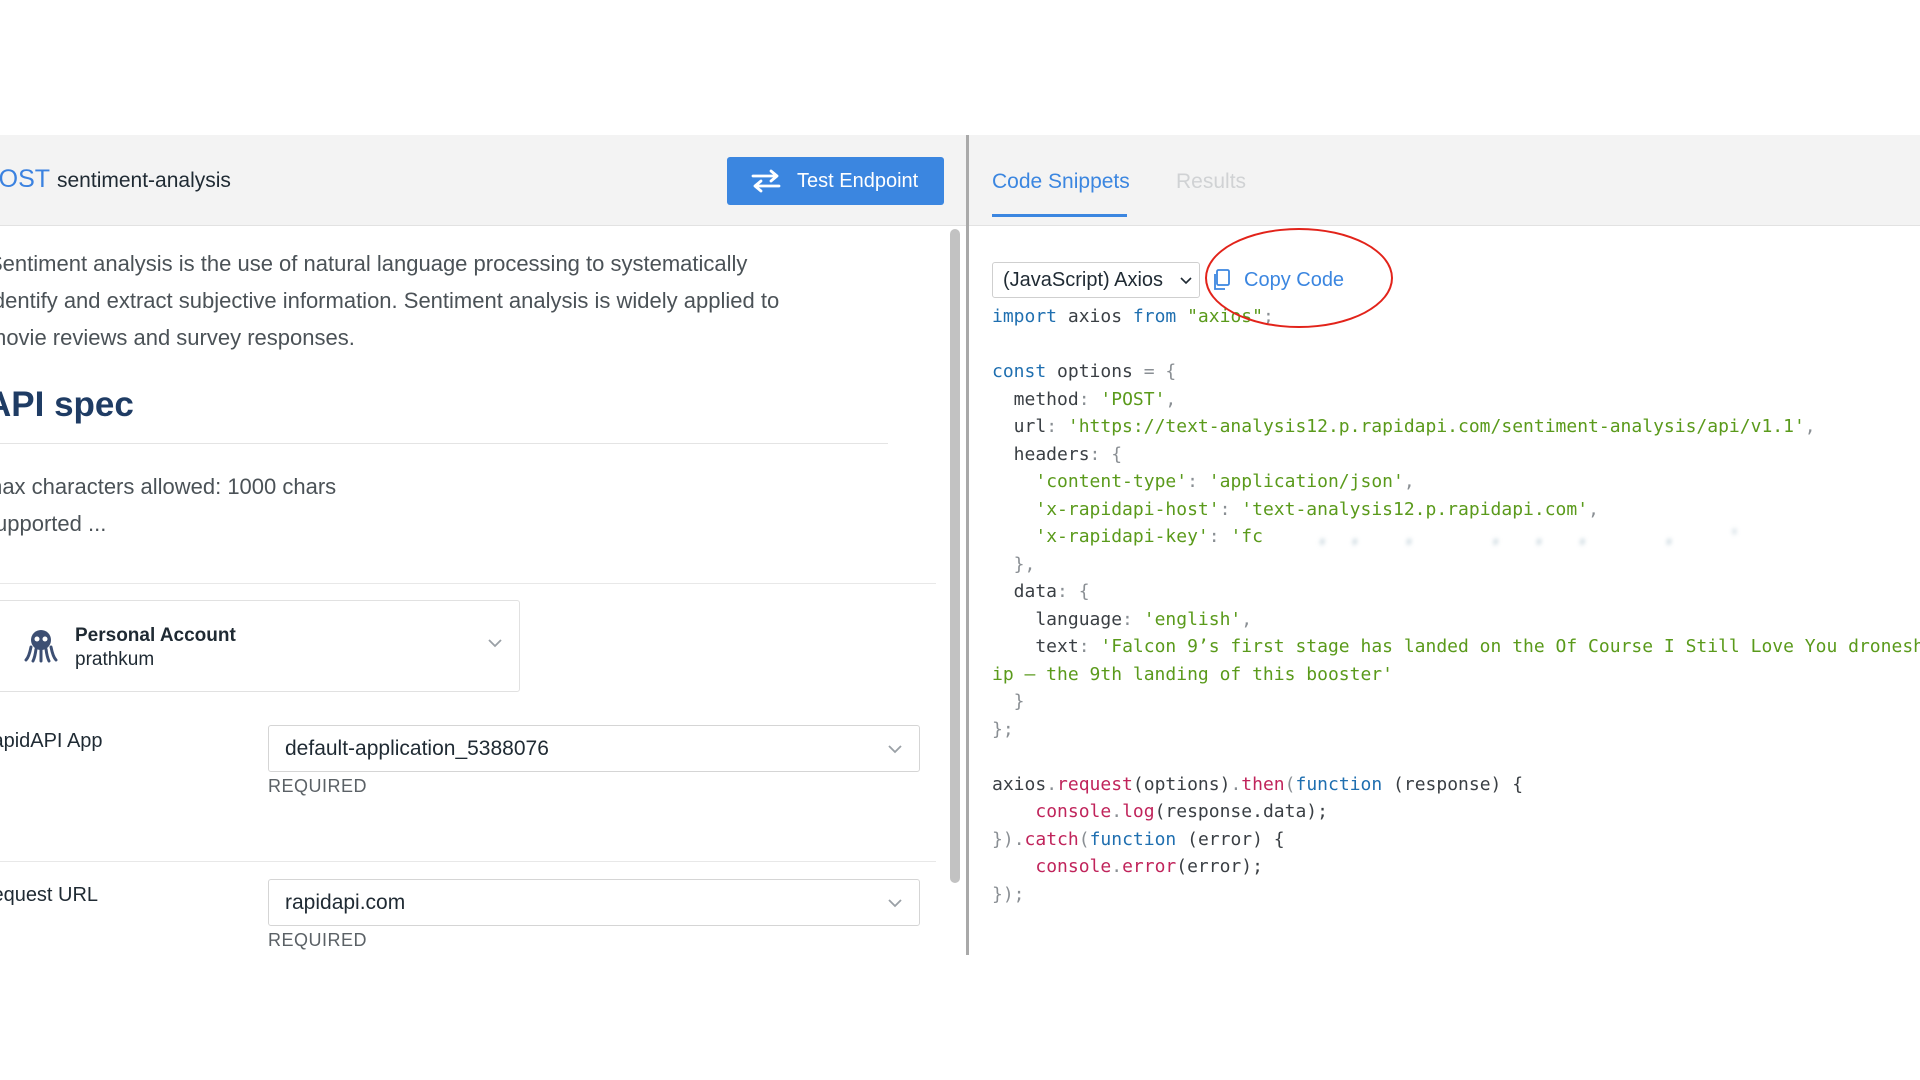 The height and width of the screenshot is (1080, 1920). I want to click on copy-code-button: Copy Code, so click(1278, 280).